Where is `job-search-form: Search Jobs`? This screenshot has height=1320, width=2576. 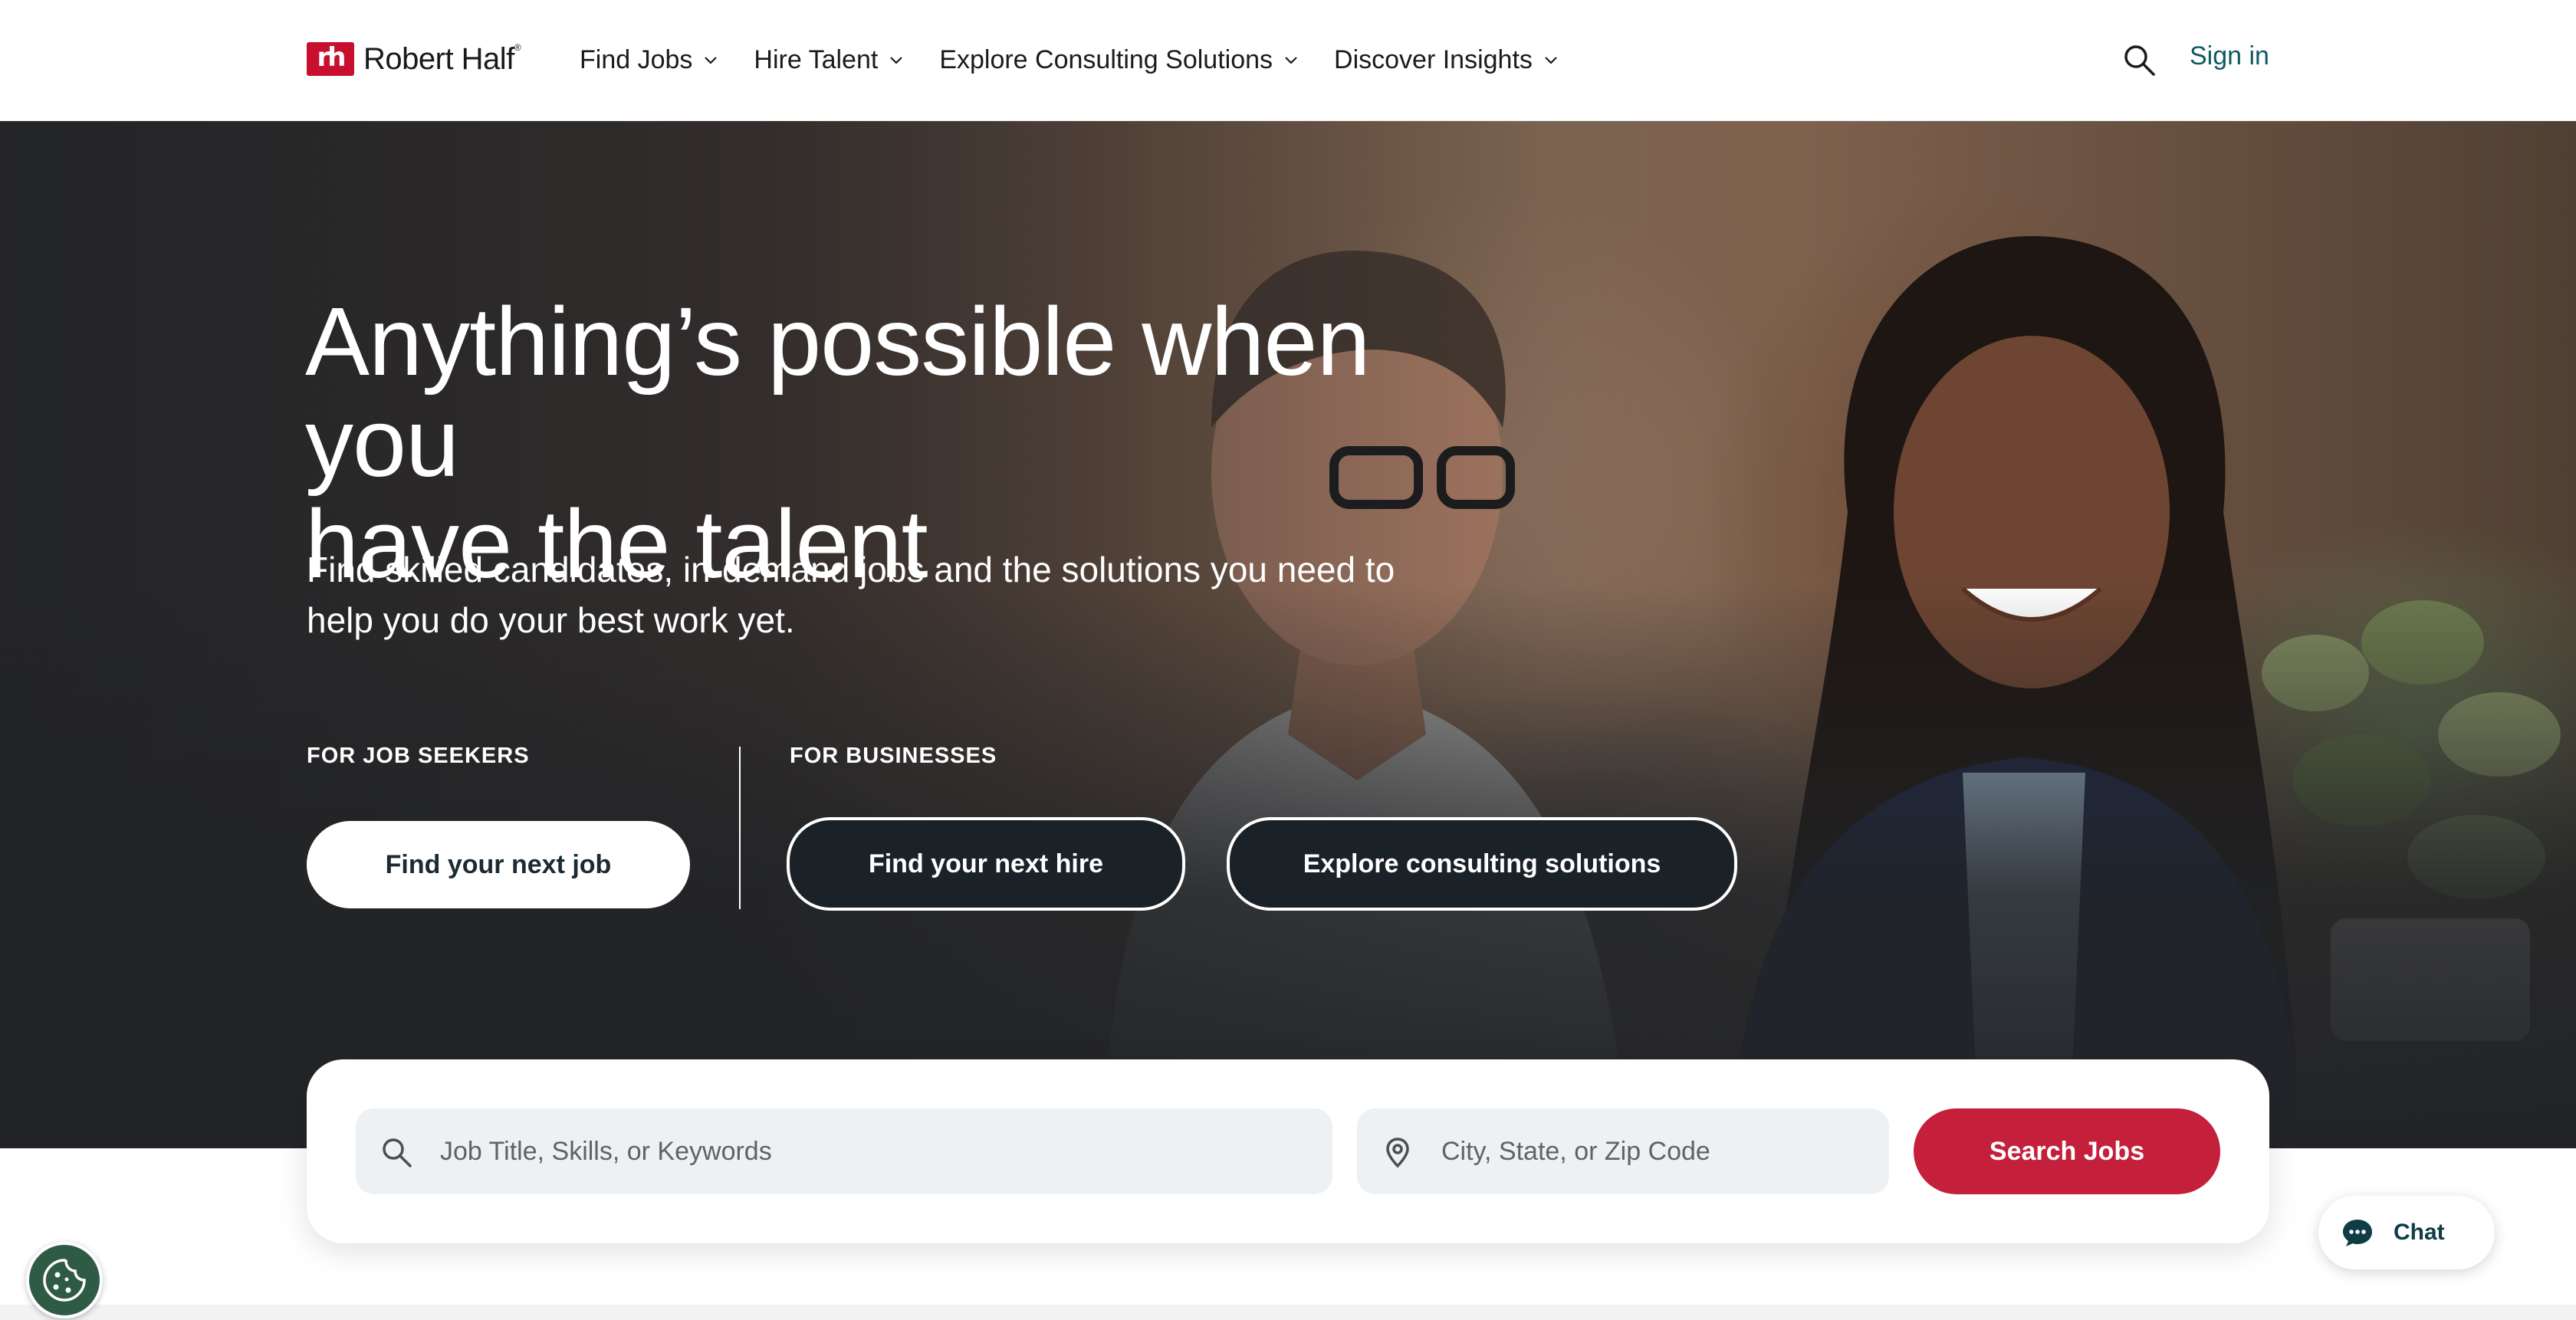
job-search-form: Search Jobs is located at coordinates (1288, 1151).